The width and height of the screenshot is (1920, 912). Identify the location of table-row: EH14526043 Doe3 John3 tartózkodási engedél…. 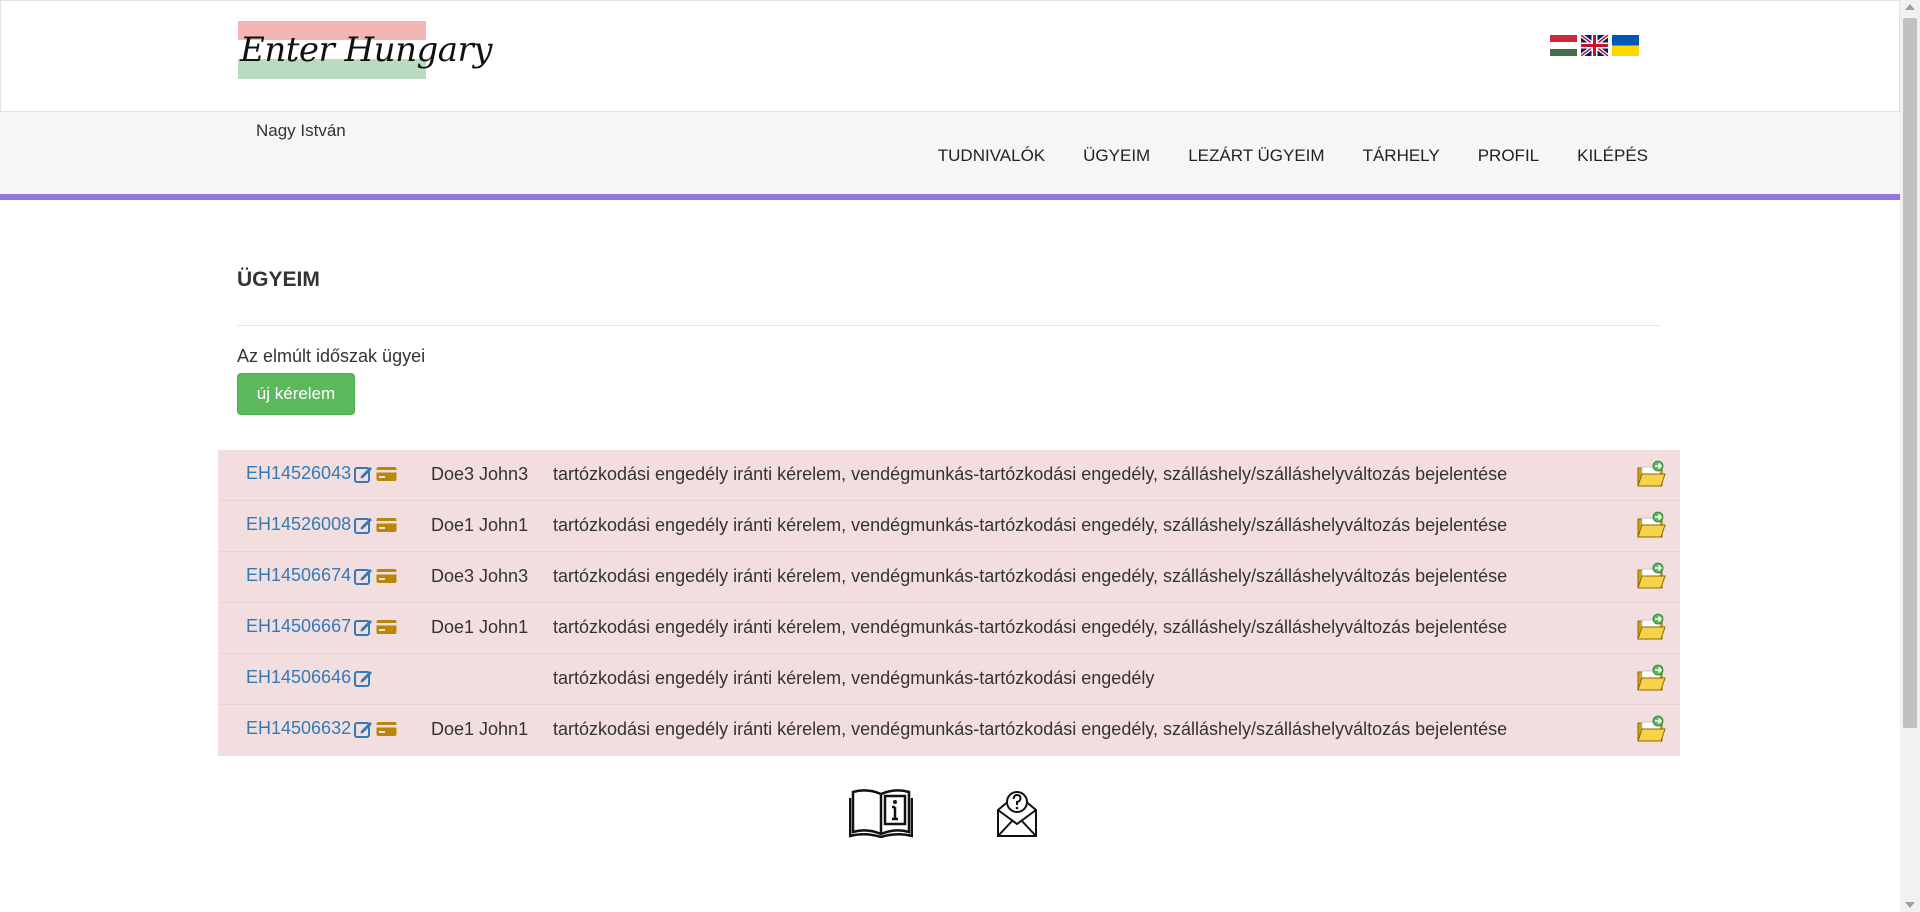
(949, 475).